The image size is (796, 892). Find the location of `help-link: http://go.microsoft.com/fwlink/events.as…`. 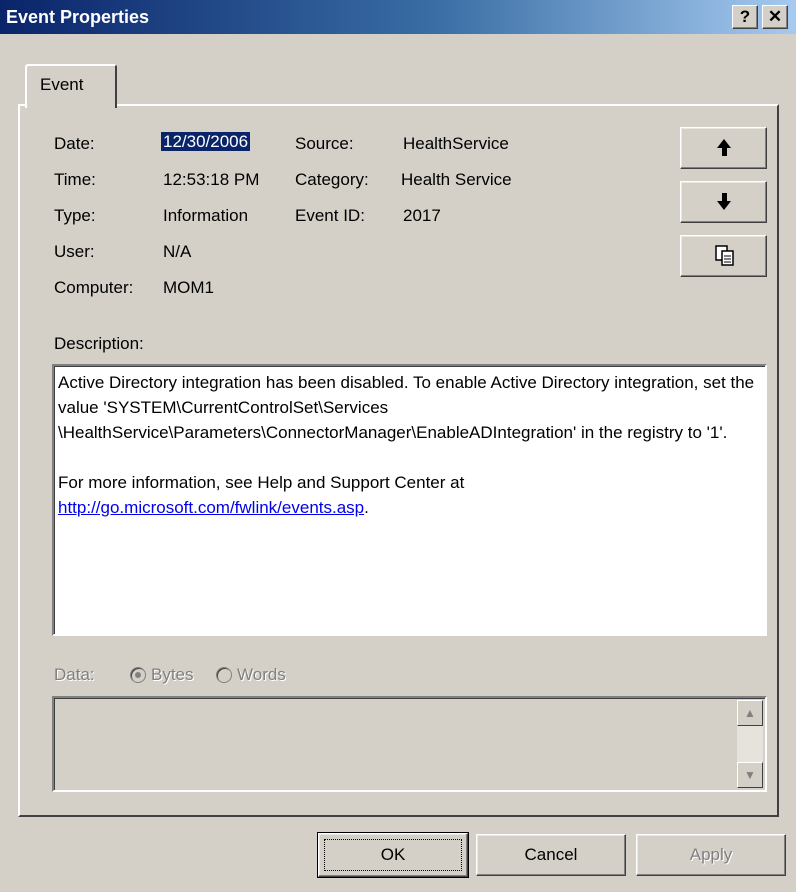

help-link: http://go.microsoft.com/fwlink/events.as… is located at coordinates (211, 507).